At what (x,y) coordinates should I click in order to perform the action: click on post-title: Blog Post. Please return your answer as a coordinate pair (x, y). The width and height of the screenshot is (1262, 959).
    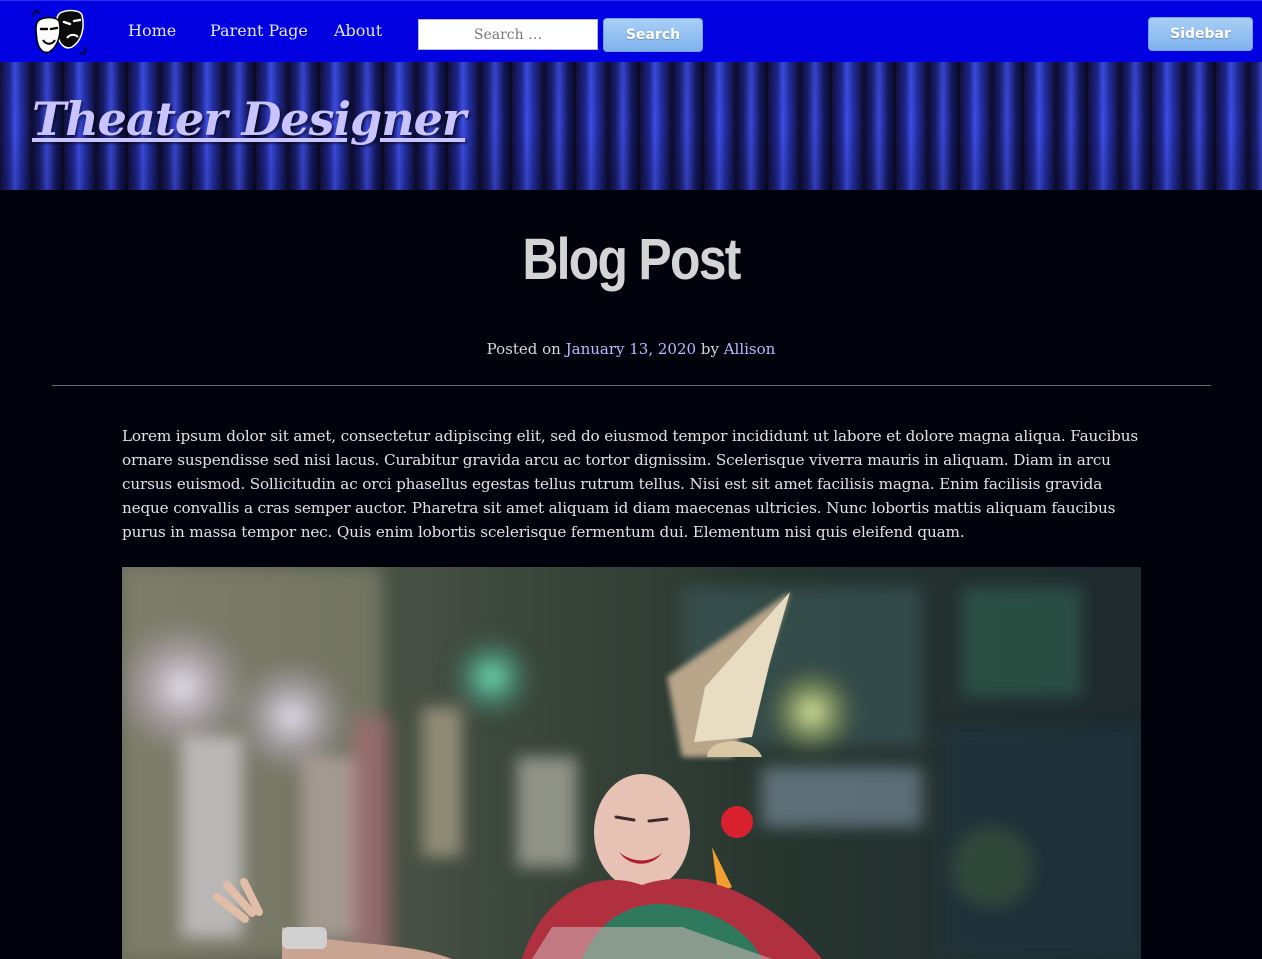
    Looking at the image, I should click on (631, 259).